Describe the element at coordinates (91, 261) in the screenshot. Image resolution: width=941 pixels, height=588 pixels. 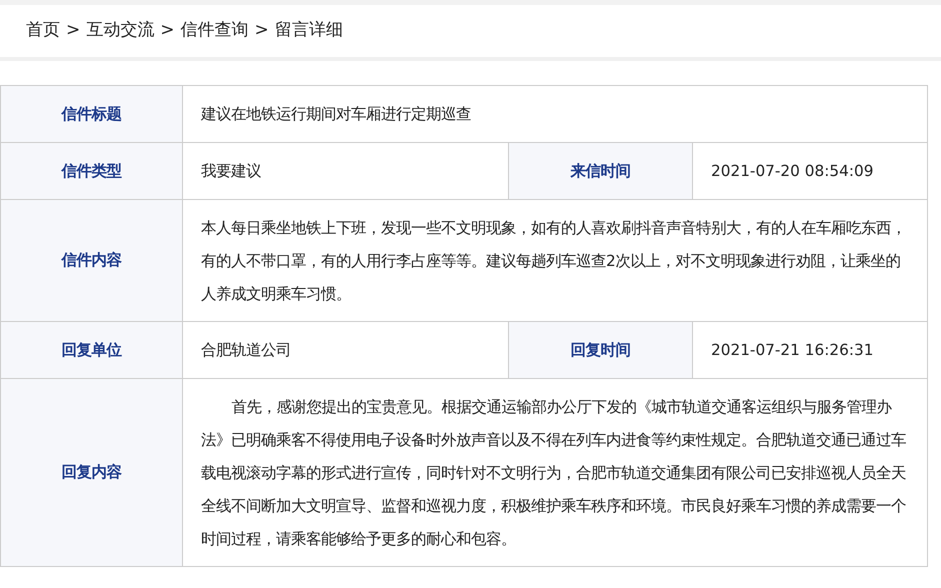
I see `field-label: 信件内容` at that location.